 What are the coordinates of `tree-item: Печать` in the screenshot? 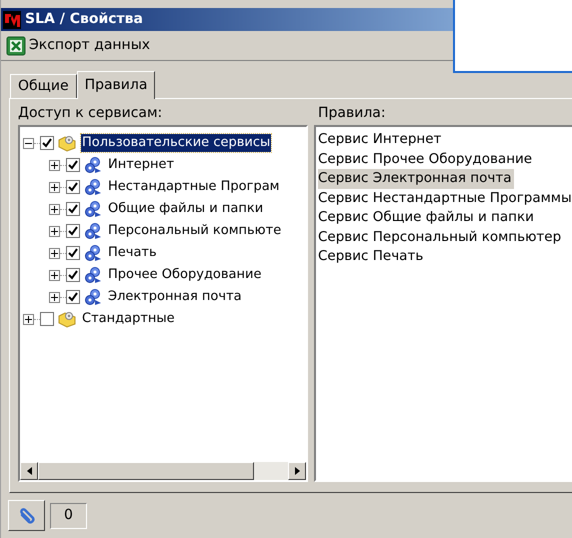 It's located at (132, 253).